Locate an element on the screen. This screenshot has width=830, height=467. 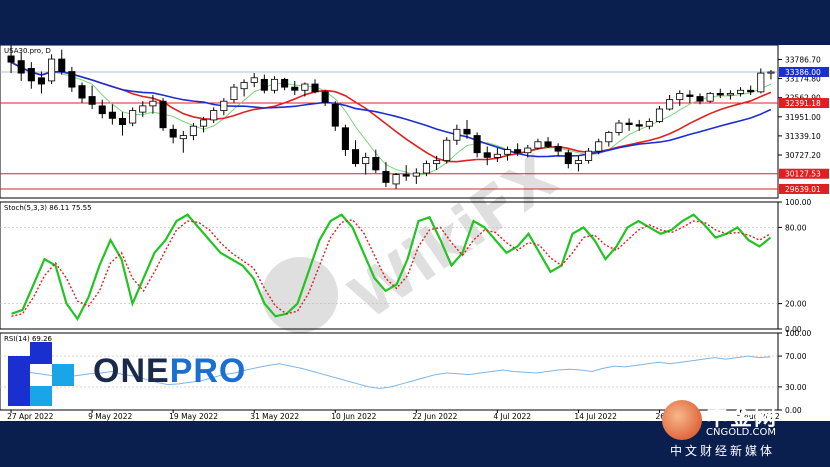
cngold-subtitle: 中文财经新媒体 is located at coordinates (723, 451).